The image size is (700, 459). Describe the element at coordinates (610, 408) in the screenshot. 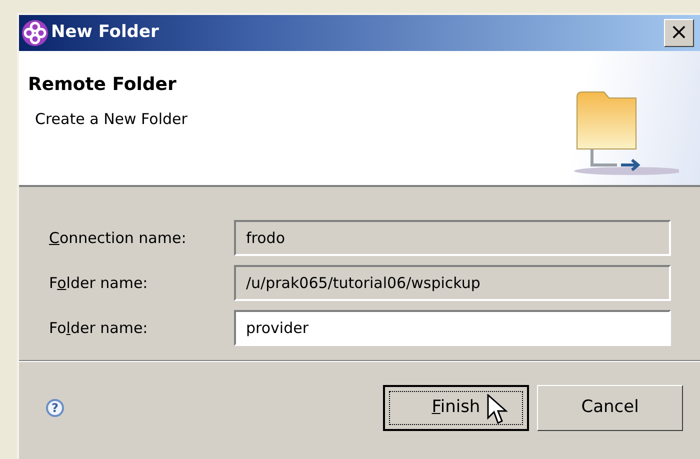

I see `cancel-button: Cancel` at that location.